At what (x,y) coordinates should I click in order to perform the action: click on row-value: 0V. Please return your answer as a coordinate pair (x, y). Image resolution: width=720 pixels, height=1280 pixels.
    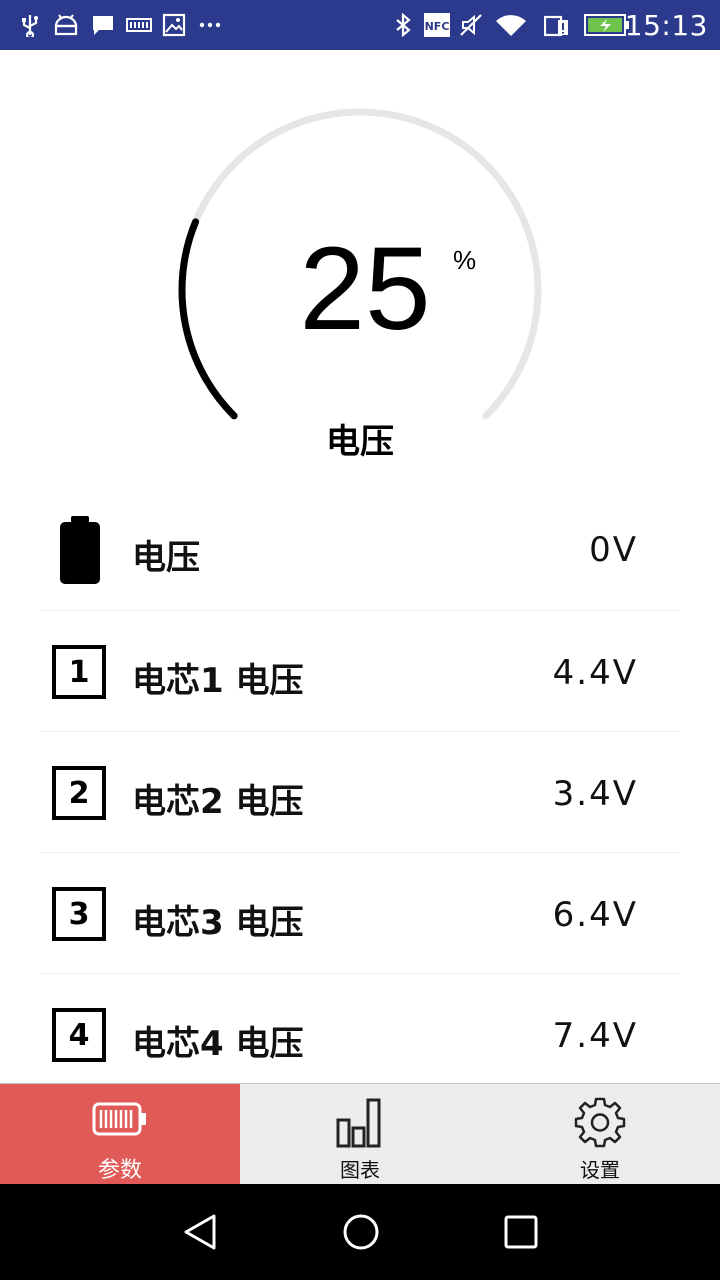
    Looking at the image, I should click on (613, 550).